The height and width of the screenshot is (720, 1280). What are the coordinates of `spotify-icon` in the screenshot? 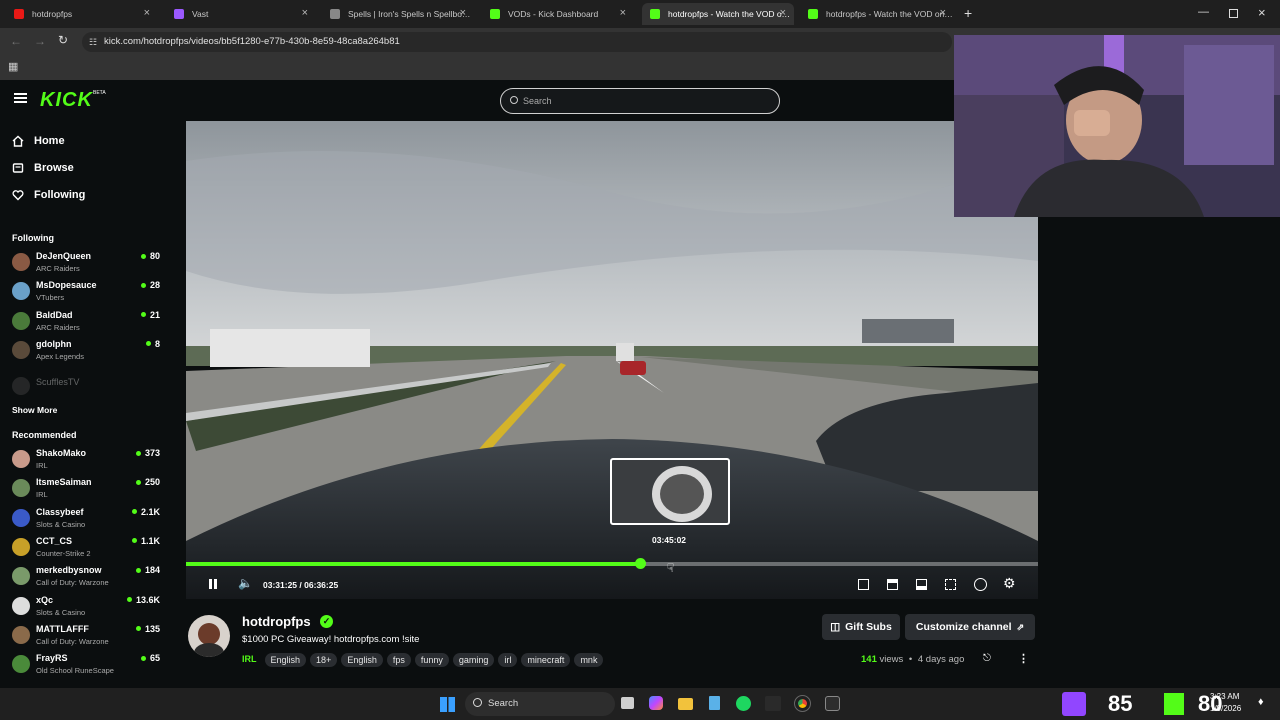 It's located at (743, 703).